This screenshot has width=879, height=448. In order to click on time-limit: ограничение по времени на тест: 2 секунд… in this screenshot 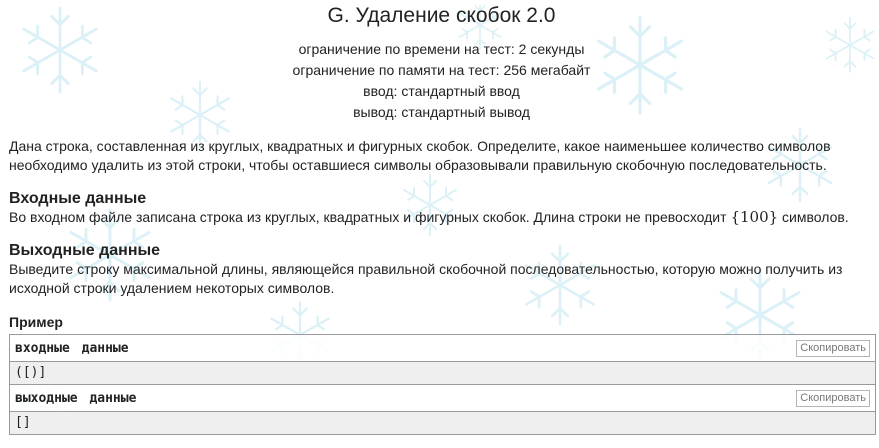, I will do `click(441, 49)`.